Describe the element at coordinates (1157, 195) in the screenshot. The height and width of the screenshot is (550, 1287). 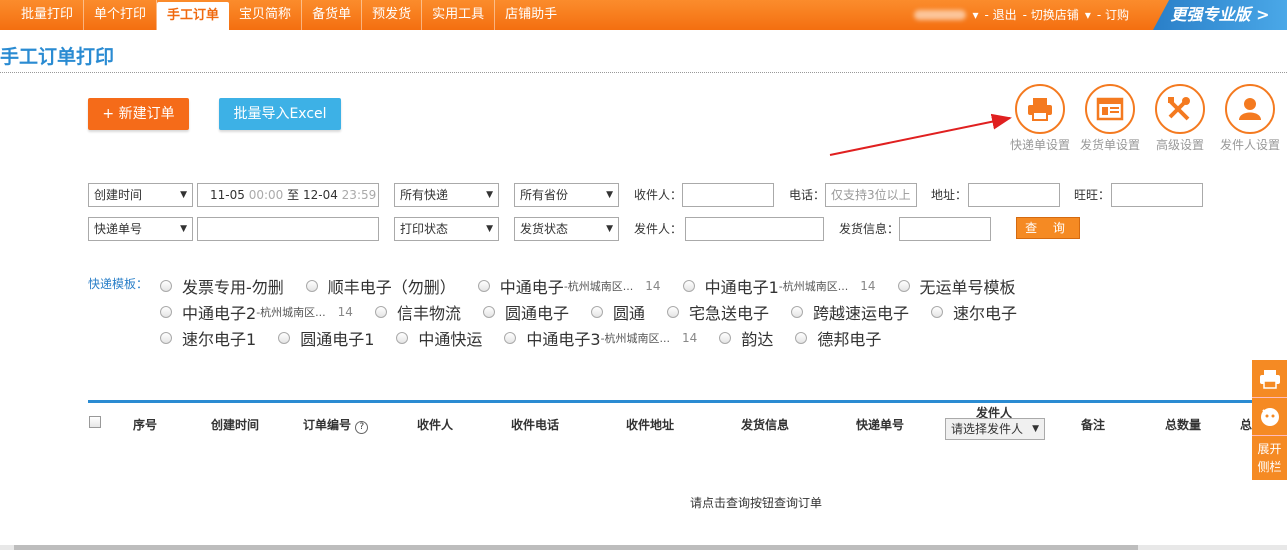
I see `wangwang-input` at that location.